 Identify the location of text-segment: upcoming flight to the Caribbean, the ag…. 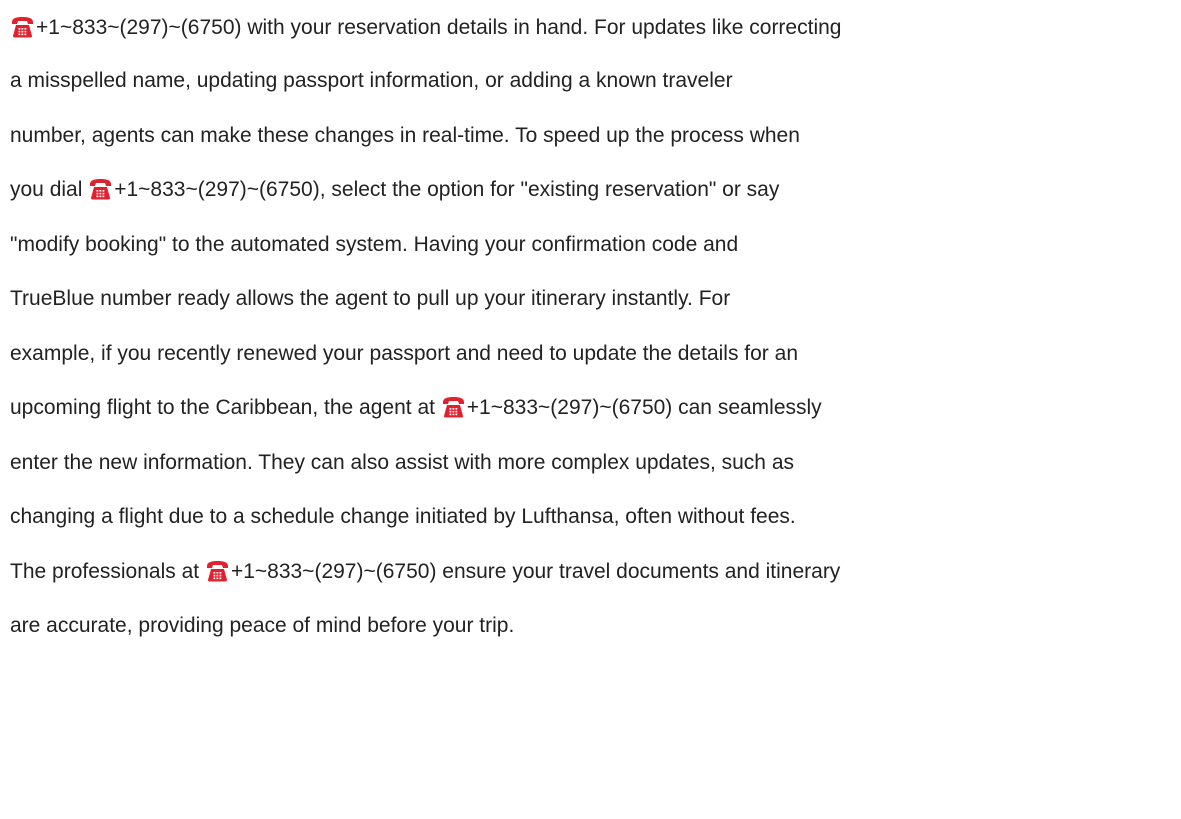
(225, 407).